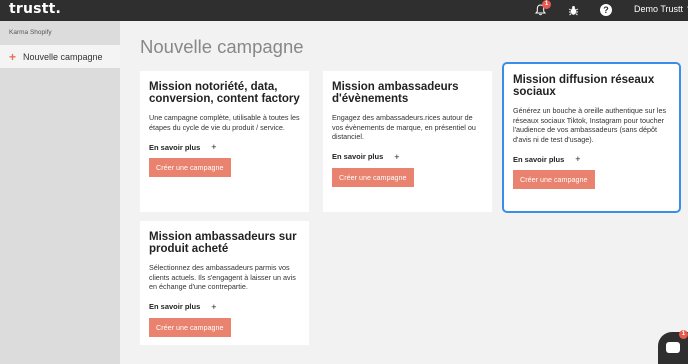  Describe the element at coordinates (584, 86) in the screenshot. I see `card-title: Mission diffusion réseaux sociaux` at that location.